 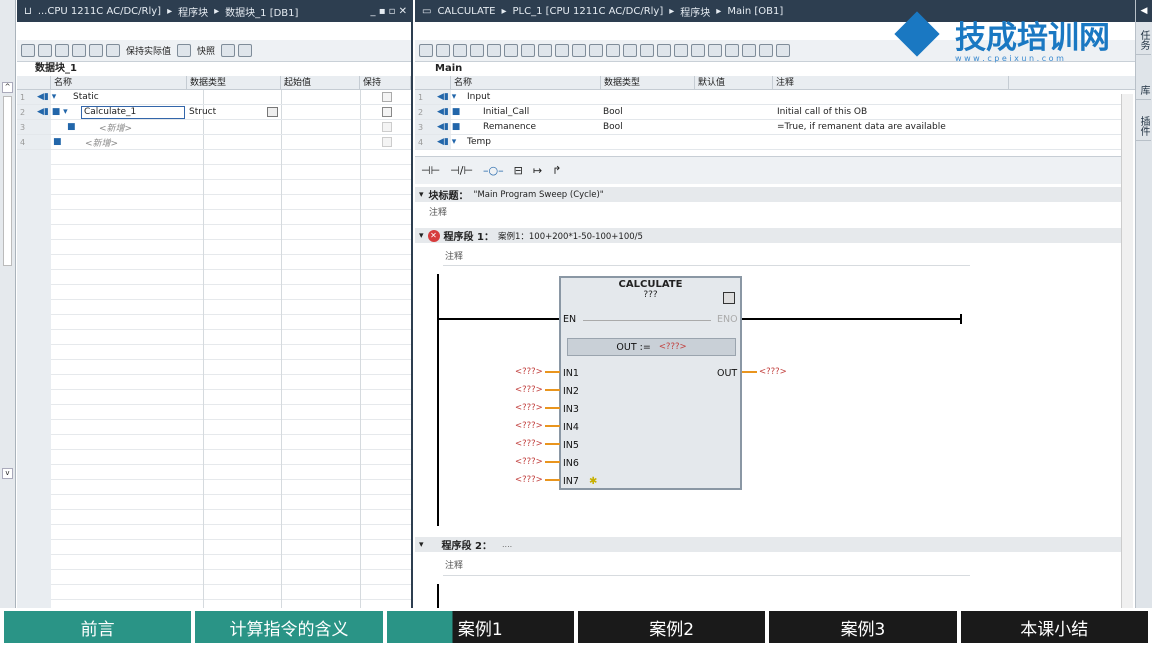 What do you see at coordinates (518, 170) in the screenshot?
I see `empty-box-icon: ⊟` at bounding box center [518, 170].